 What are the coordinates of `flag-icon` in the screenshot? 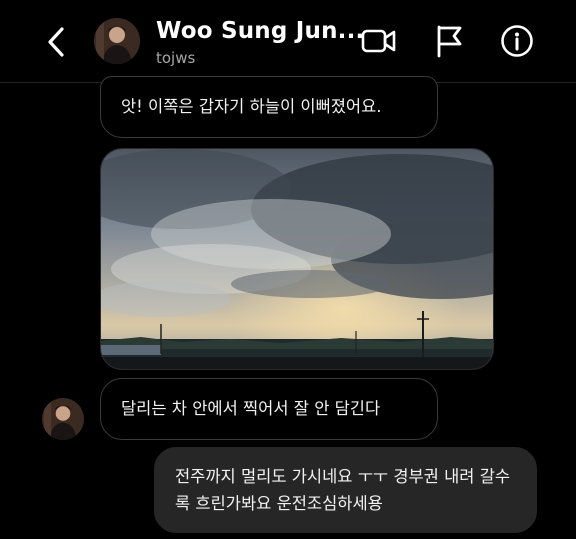 It's located at (449, 41).